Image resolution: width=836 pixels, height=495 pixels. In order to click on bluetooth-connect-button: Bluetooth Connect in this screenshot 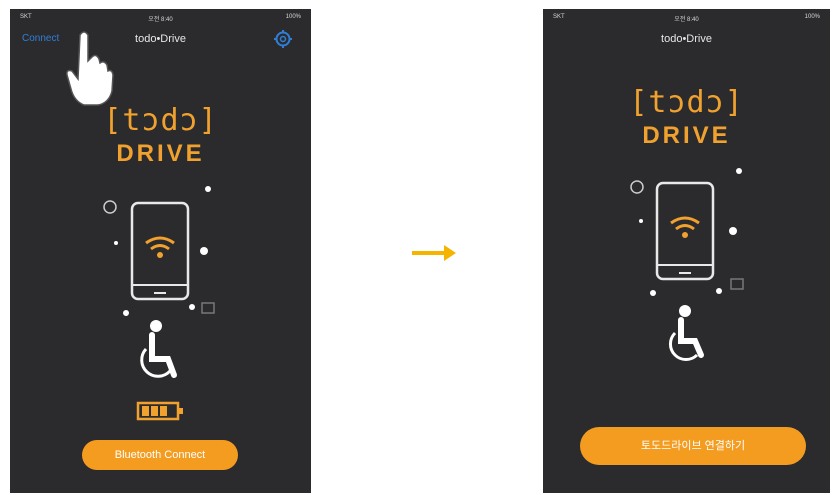, I will do `click(160, 455)`.